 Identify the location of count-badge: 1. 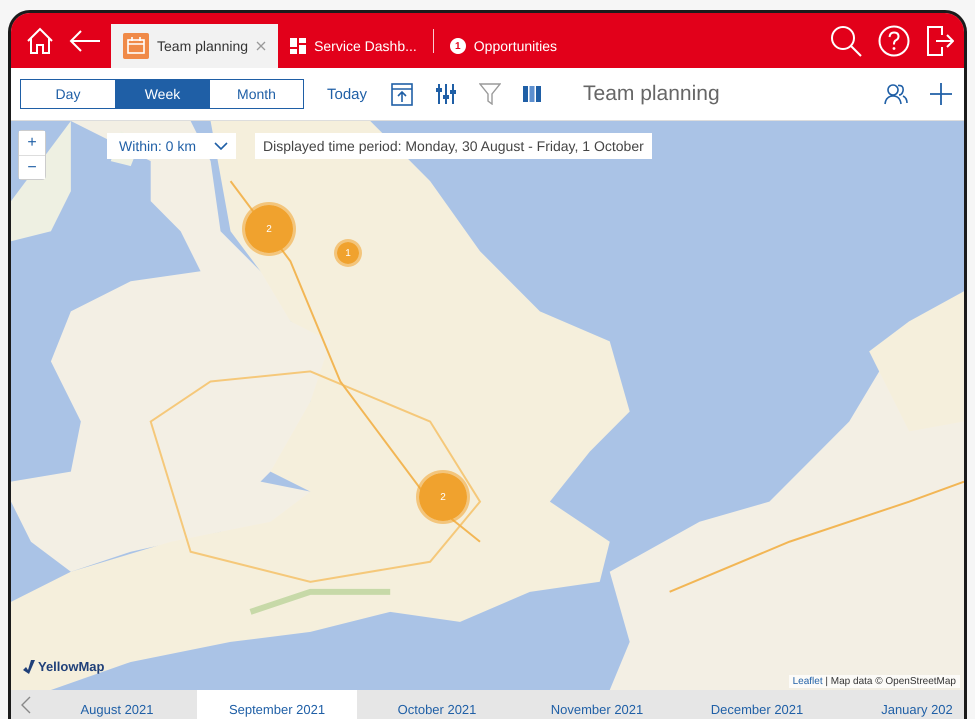
(458, 46).